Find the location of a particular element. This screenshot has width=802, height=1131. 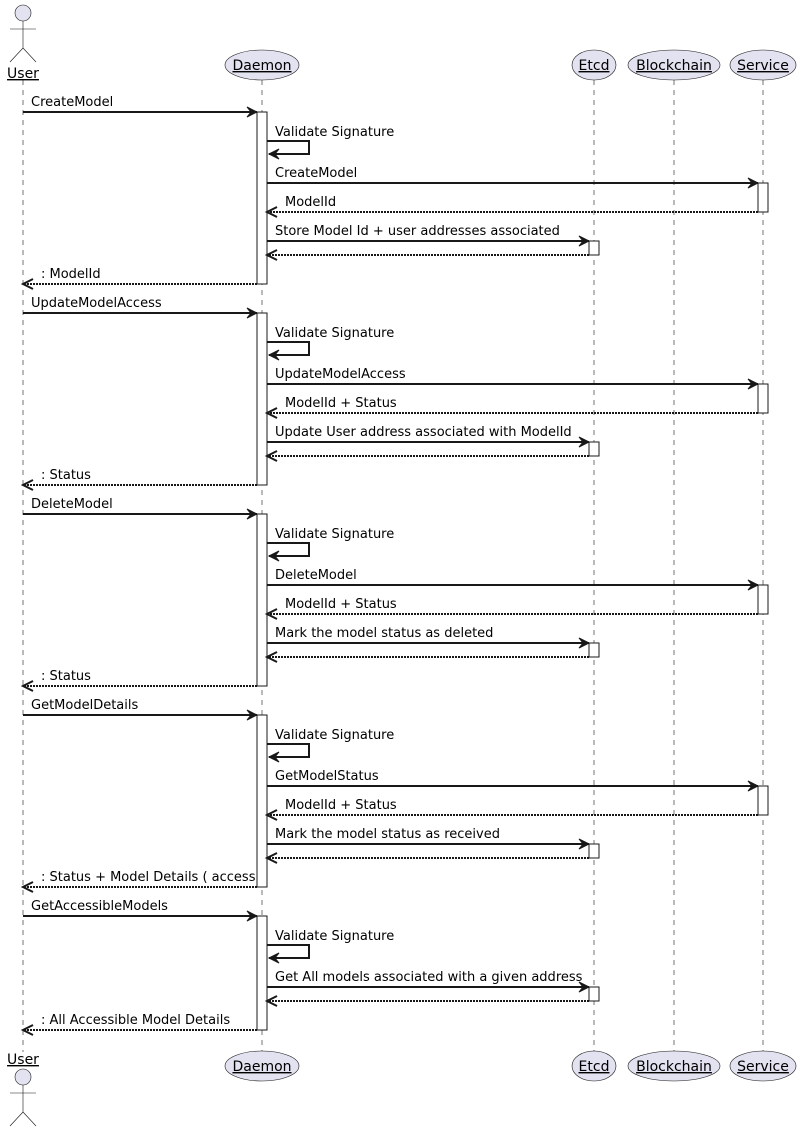

participant-blockchain-bottom: Blockchain is located at coordinates (674, 1066).